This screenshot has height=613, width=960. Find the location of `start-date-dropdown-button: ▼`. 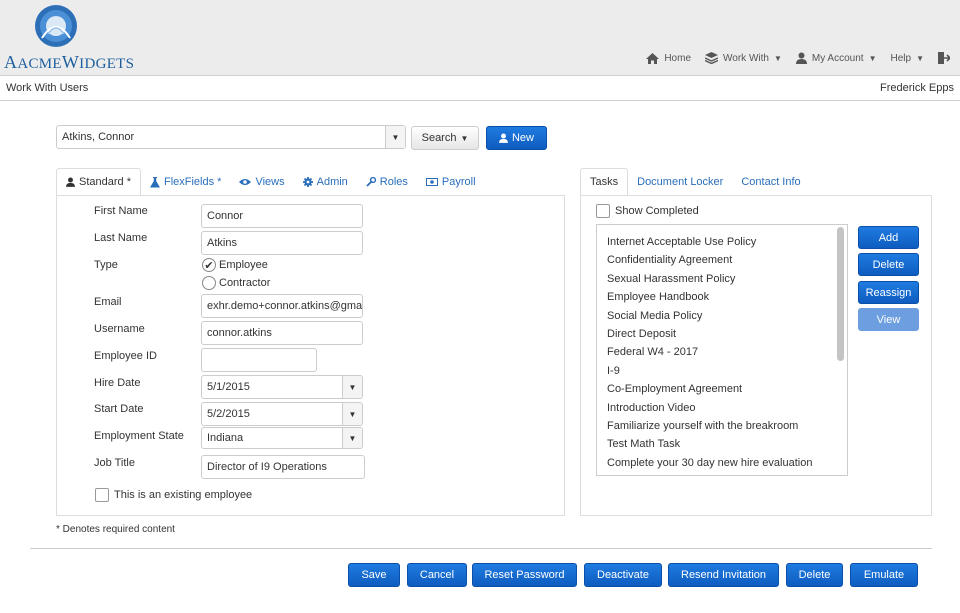

start-date-dropdown-button: ▼ is located at coordinates (352, 414).